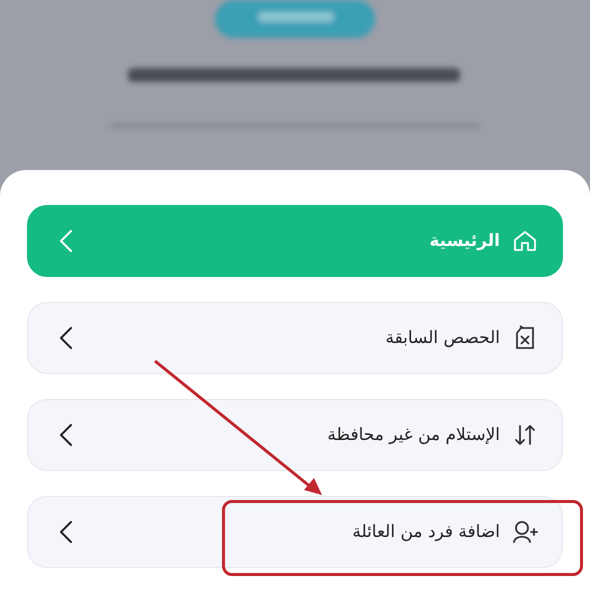 This screenshot has width=590, height=590. I want to click on add-user-icon, so click(525, 532).